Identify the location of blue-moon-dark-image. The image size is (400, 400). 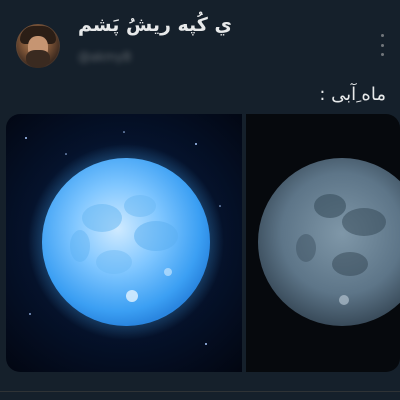
(329, 242).